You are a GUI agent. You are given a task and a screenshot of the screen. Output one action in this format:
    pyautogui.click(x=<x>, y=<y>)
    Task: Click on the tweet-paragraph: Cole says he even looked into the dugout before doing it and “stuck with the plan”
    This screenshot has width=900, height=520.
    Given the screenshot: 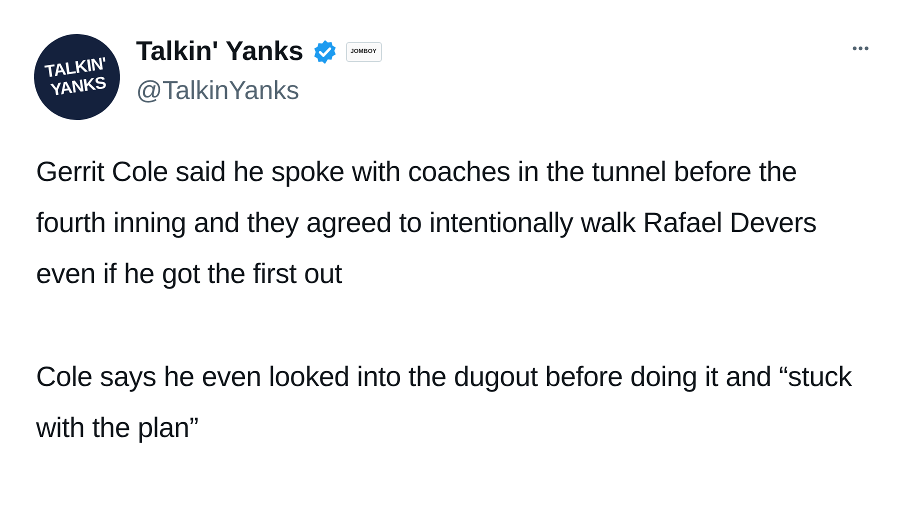 What is the action you would take?
    pyautogui.click(x=444, y=402)
    